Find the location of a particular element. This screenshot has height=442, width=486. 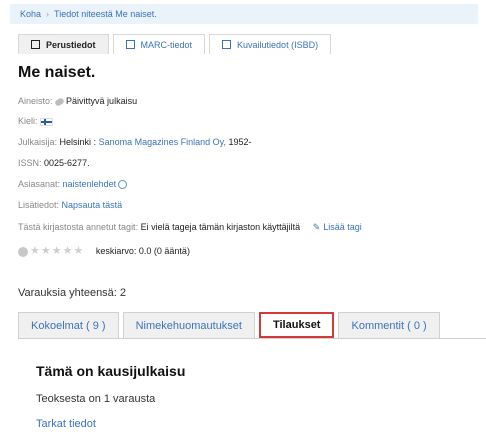

material-label: Aineisto: is located at coordinates (35, 101).